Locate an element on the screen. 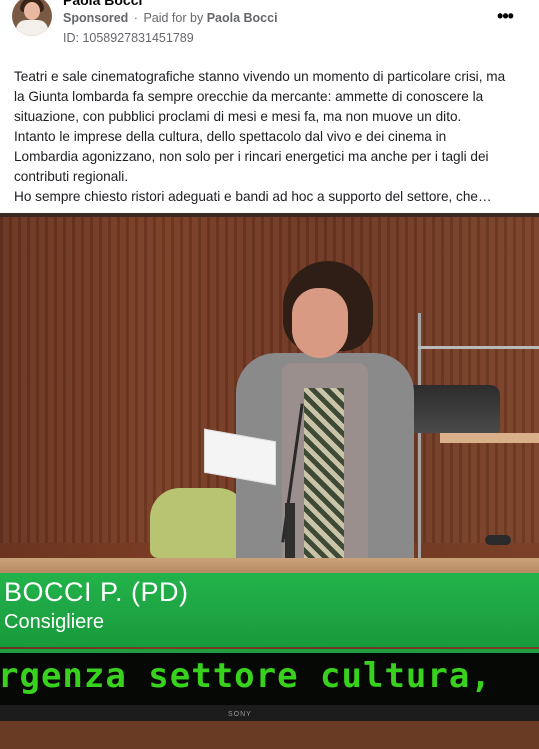  speaker-dress is located at coordinates (324, 478).